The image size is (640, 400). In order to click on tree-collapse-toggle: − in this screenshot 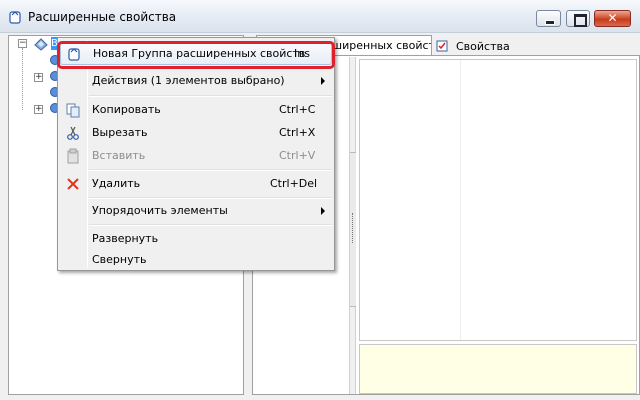, I will do `click(22, 43)`.